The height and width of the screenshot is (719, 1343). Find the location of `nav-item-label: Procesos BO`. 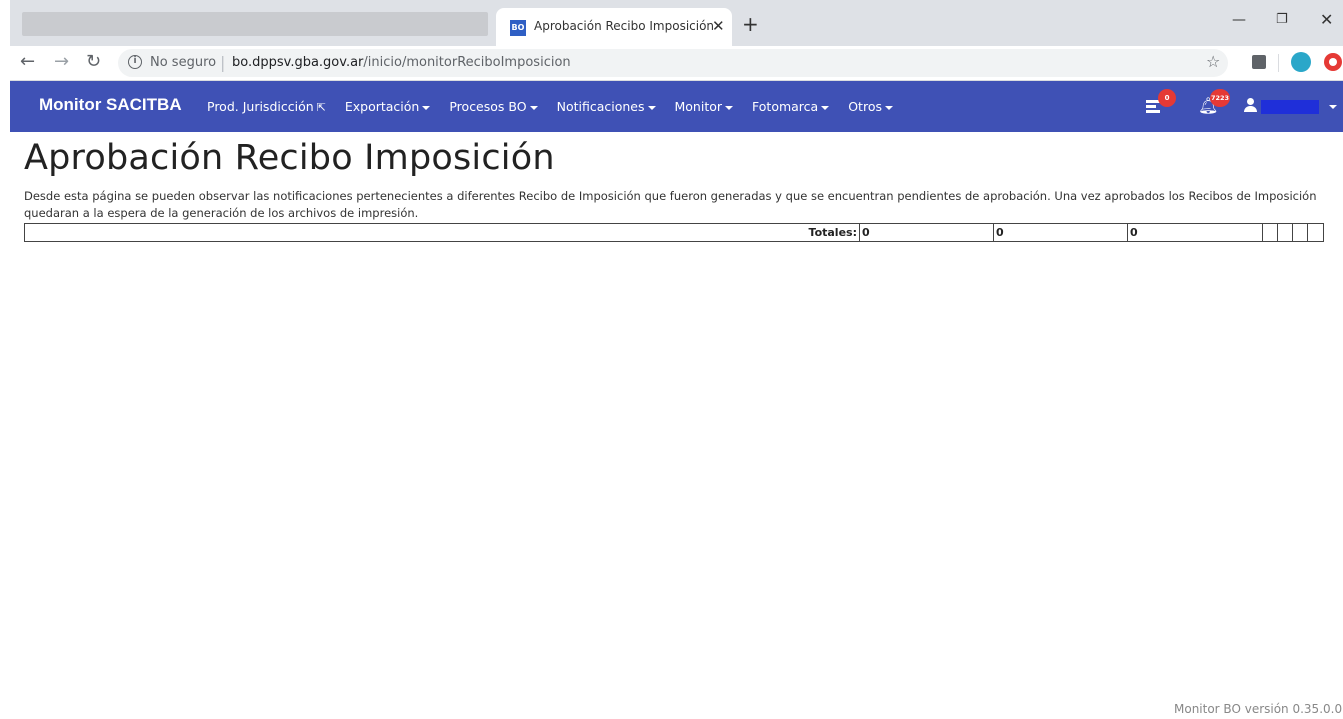

nav-item-label: Procesos BO is located at coordinates (488, 106).